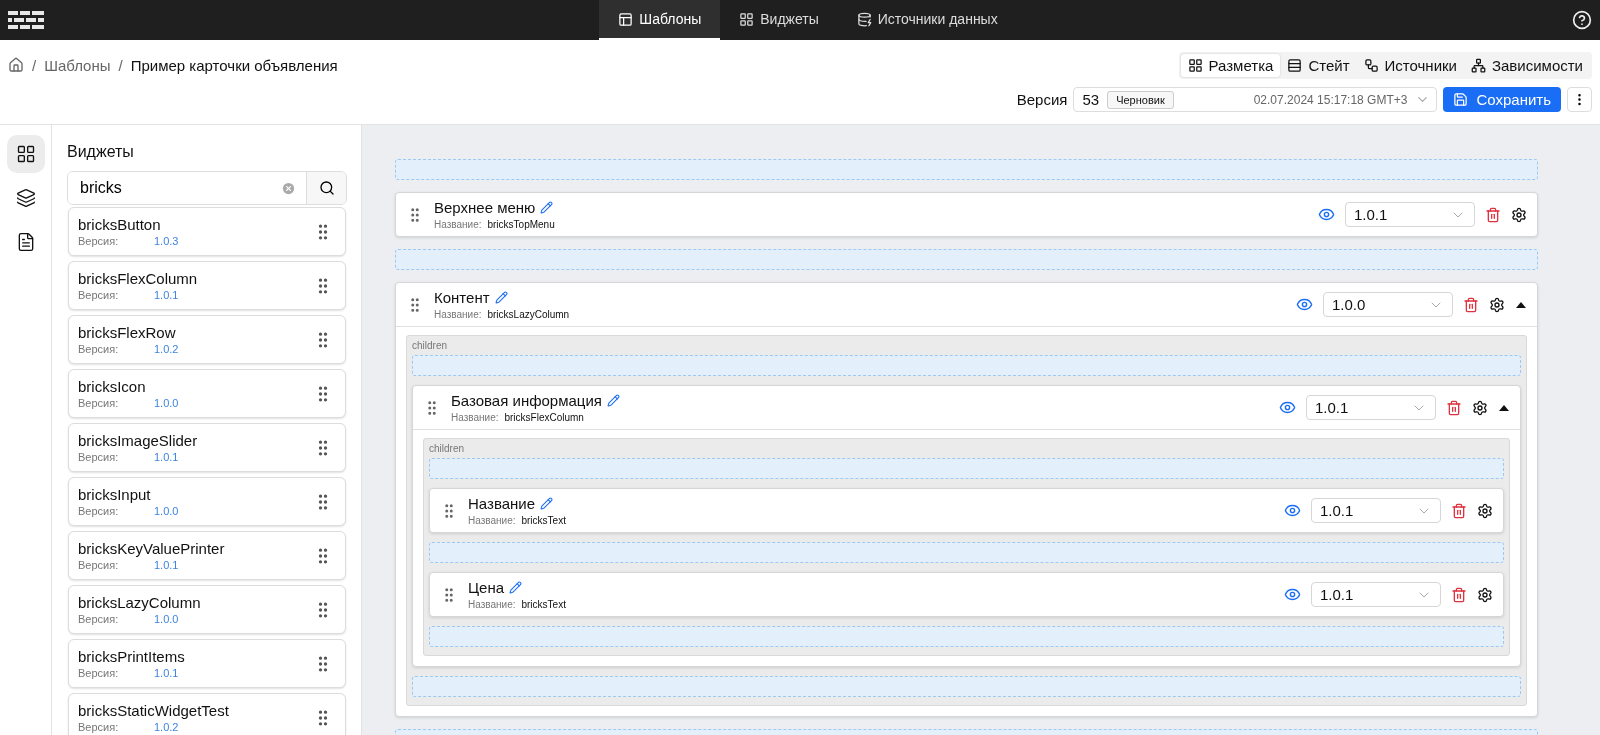 Image resolution: width=1600 pixels, height=735 pixels. Describe the element at coordinates (462, 297) in the screenshot. I see `node-title: Контент` at that location.